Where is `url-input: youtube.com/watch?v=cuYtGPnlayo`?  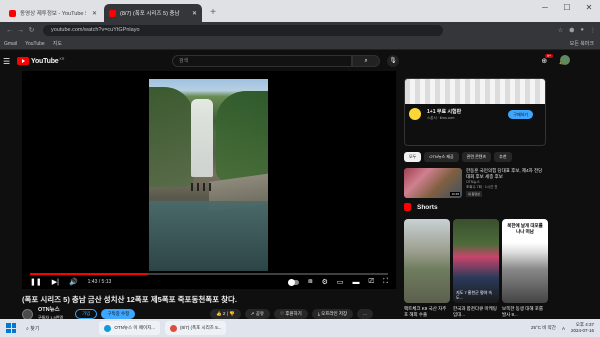 url-input: youtube.com/watch?v=cuYtGPnlayo is located at coordinates (243, 30).